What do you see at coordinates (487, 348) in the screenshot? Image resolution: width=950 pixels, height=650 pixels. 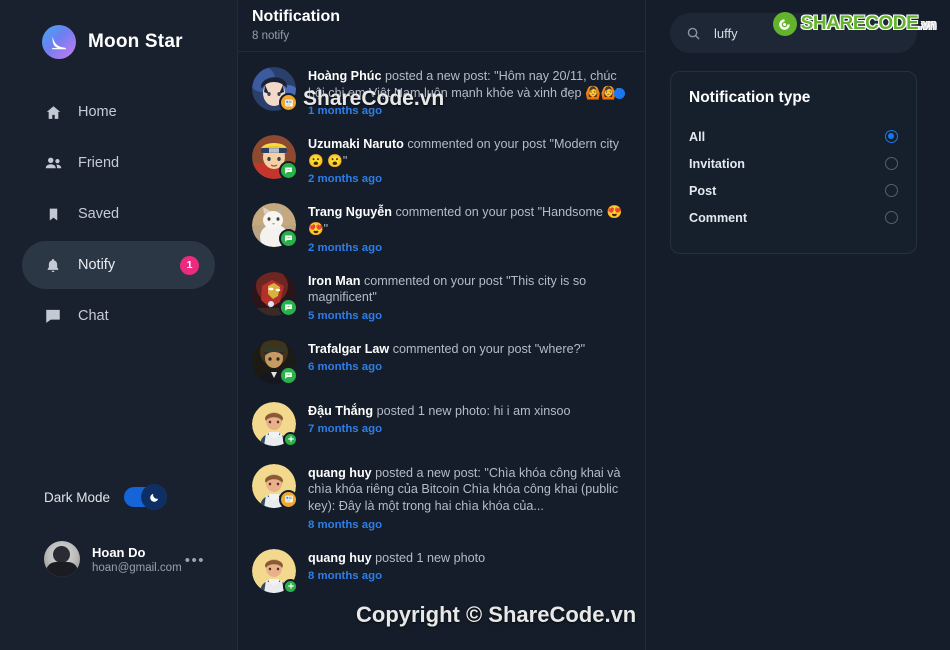 I see `notification-action: commented on your post "where?"` at bounding box center [487, 348].